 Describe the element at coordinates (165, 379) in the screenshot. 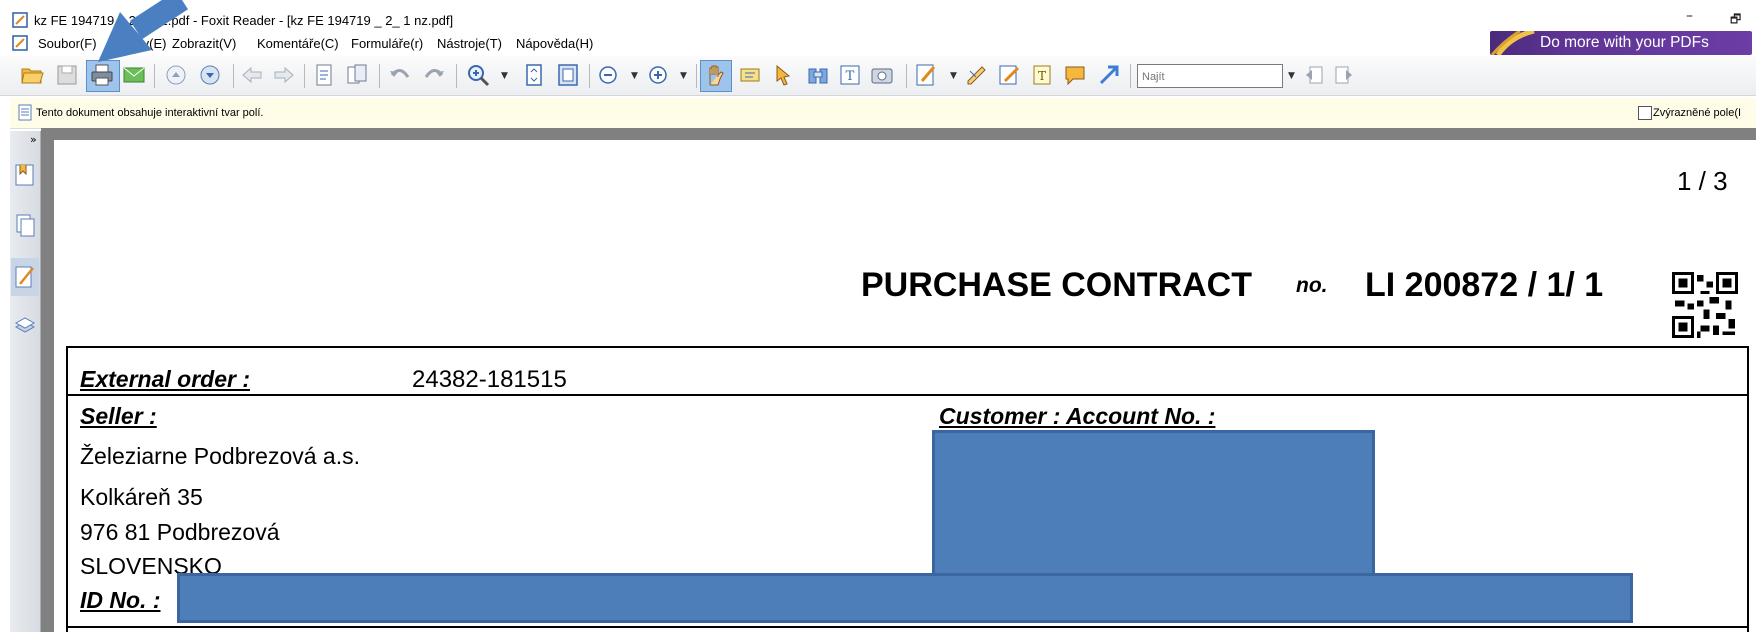

I see `external-order-label: External order :` at that location.